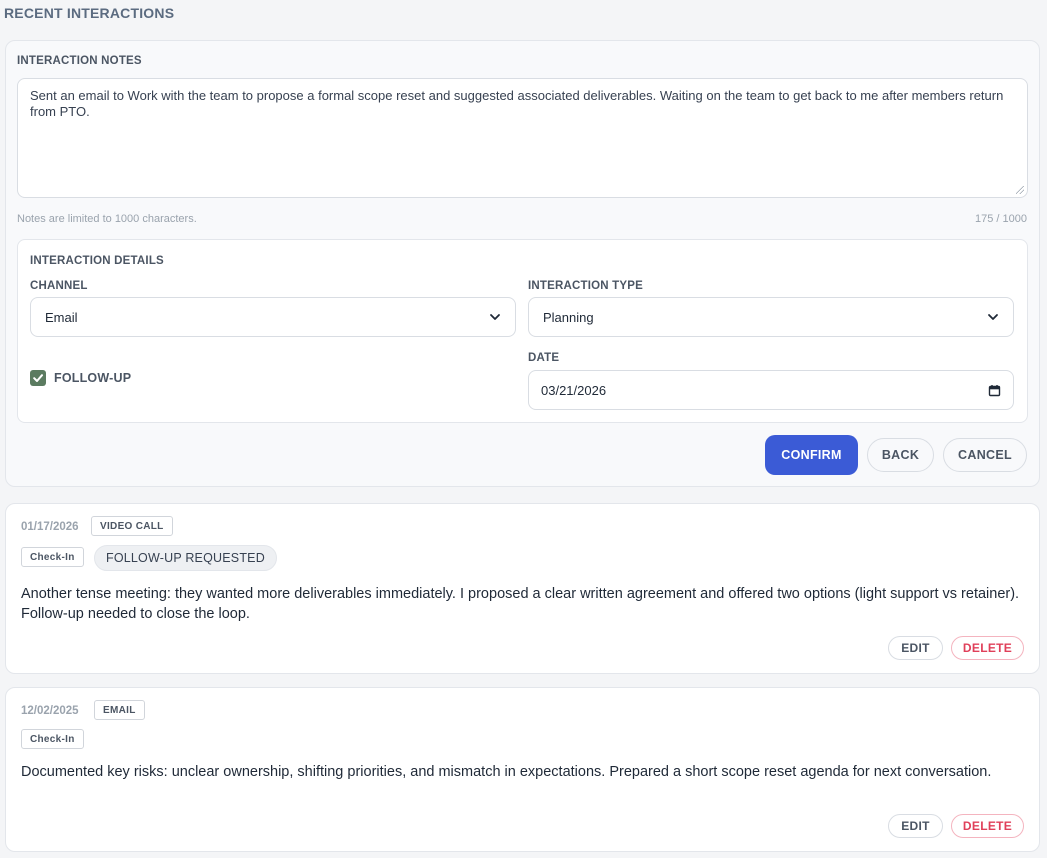  What do you see at coordinates (985, 455) in the screenshot?
I see `cancel-button: CANCEL` at bounding box center [985, 455].